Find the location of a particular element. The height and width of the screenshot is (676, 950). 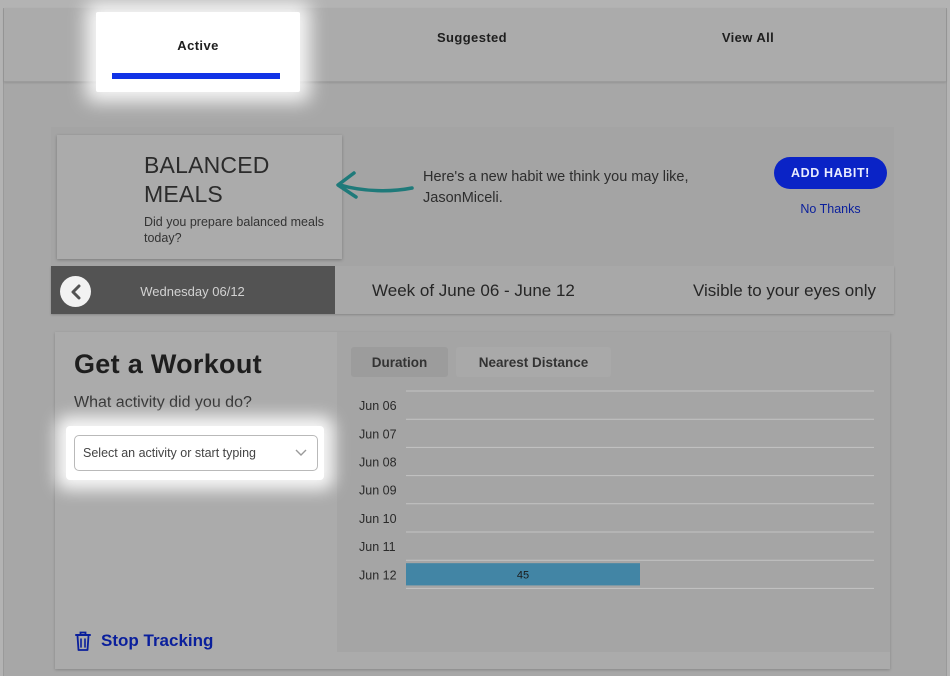

chart-tab-duration-label: Duration is located at coordinates (399, 362).